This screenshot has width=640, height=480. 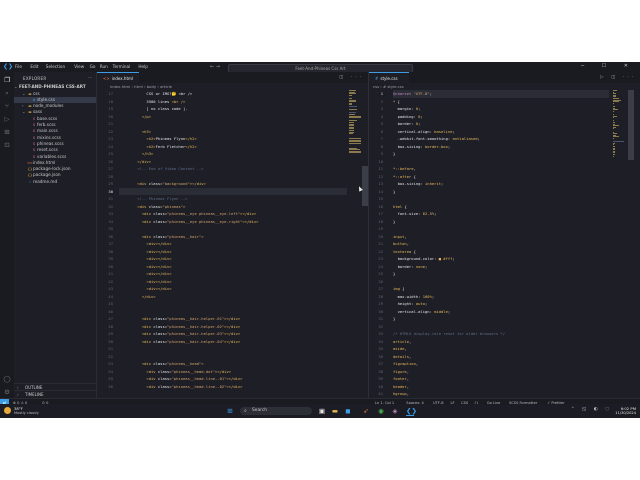 I want to click on taskbar-search: ⌕ Search, so click(x=276, y=411).